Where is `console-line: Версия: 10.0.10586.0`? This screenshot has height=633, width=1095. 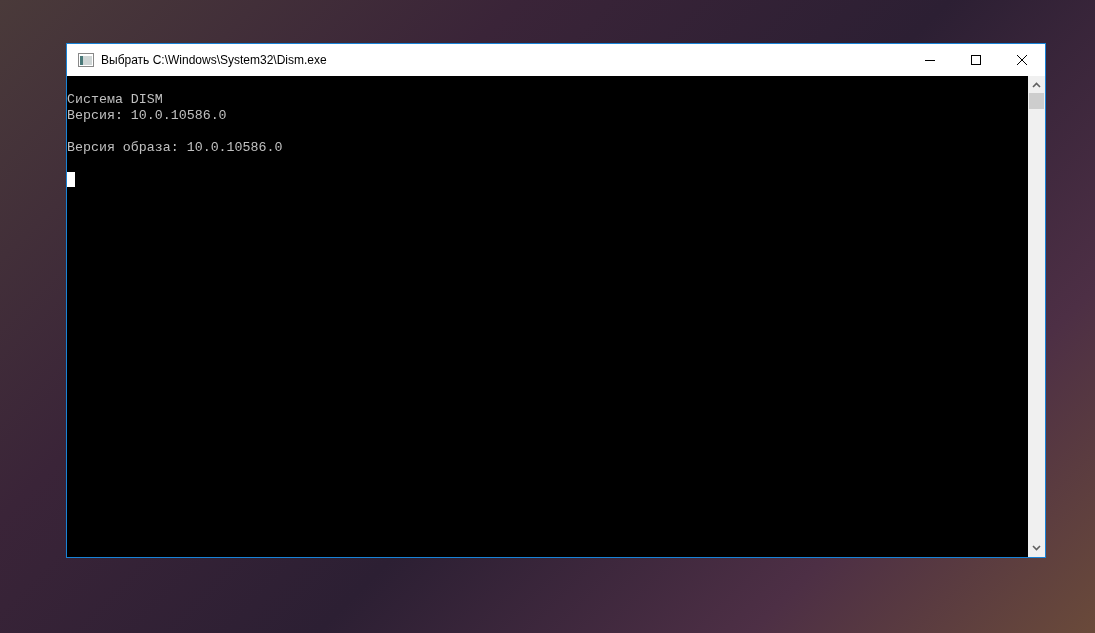 console-line: Версия: 10.0.10586.0 is located at coordinates (147, 116).